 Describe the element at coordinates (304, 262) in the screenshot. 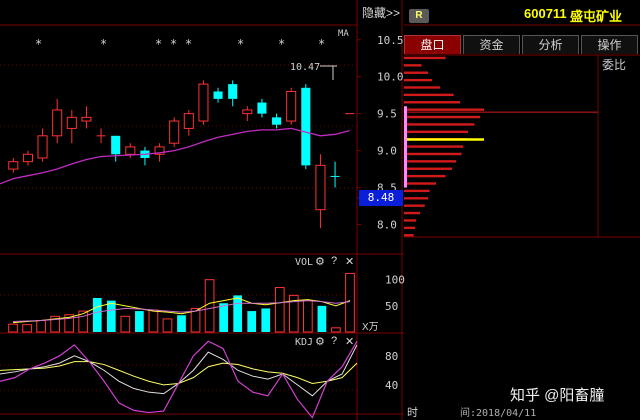

I see `vol-panel-title: VOL` at that location.